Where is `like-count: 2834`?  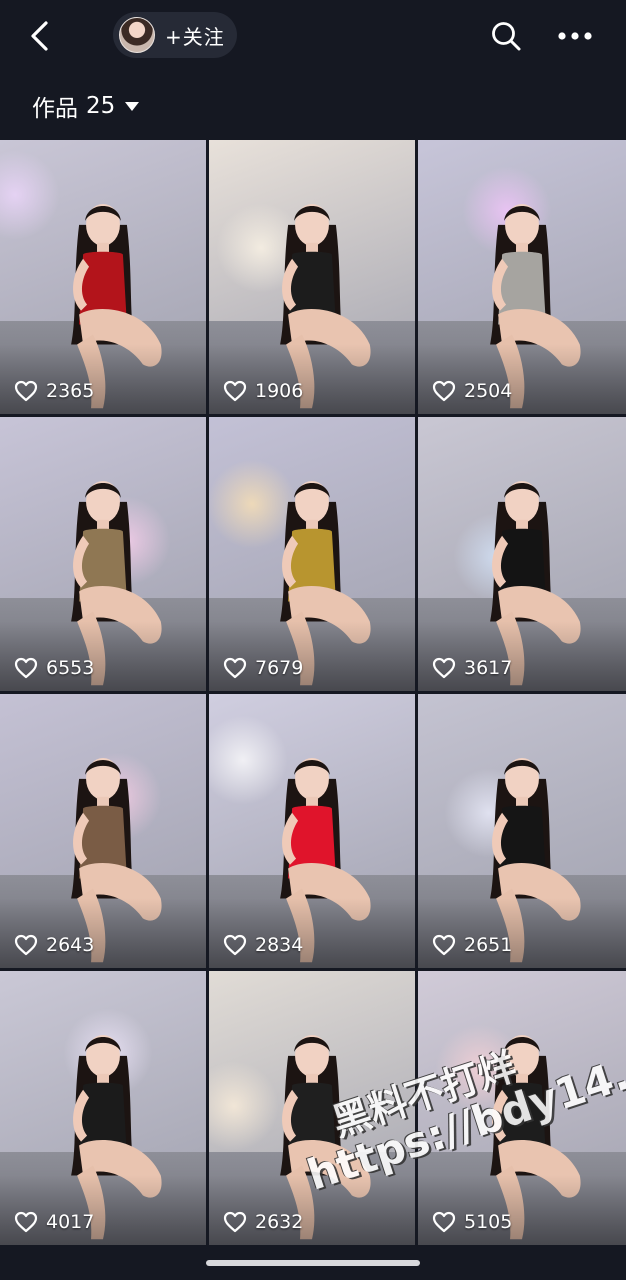
like-count: 2834 is located at coordinates (279, 945).